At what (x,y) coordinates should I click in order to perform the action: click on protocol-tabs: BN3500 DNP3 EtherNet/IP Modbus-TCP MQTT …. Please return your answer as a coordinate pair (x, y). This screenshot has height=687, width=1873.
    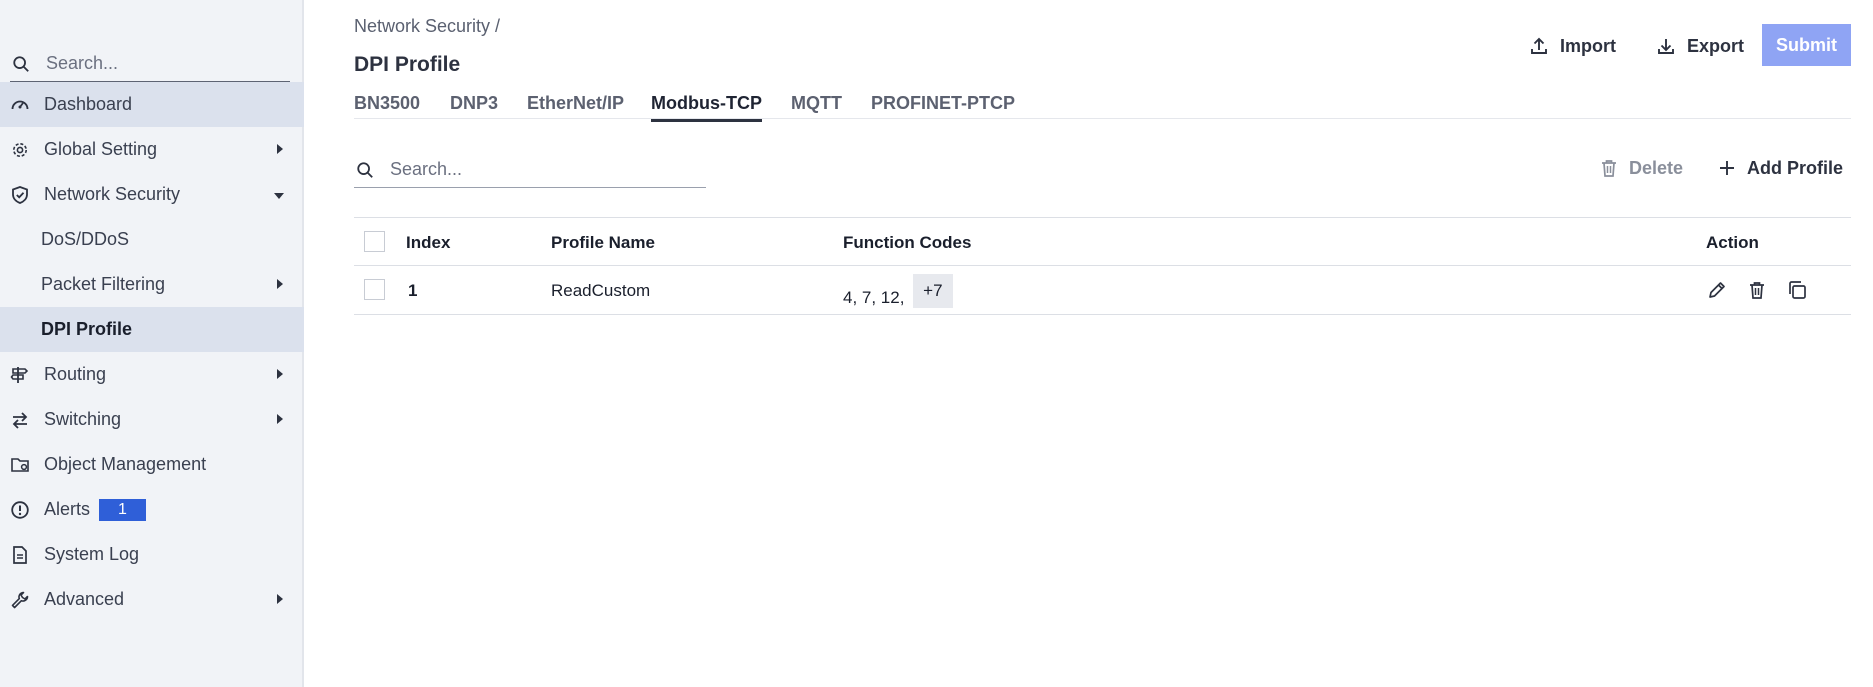
    Looking at the image, I should click on (1102, 106).